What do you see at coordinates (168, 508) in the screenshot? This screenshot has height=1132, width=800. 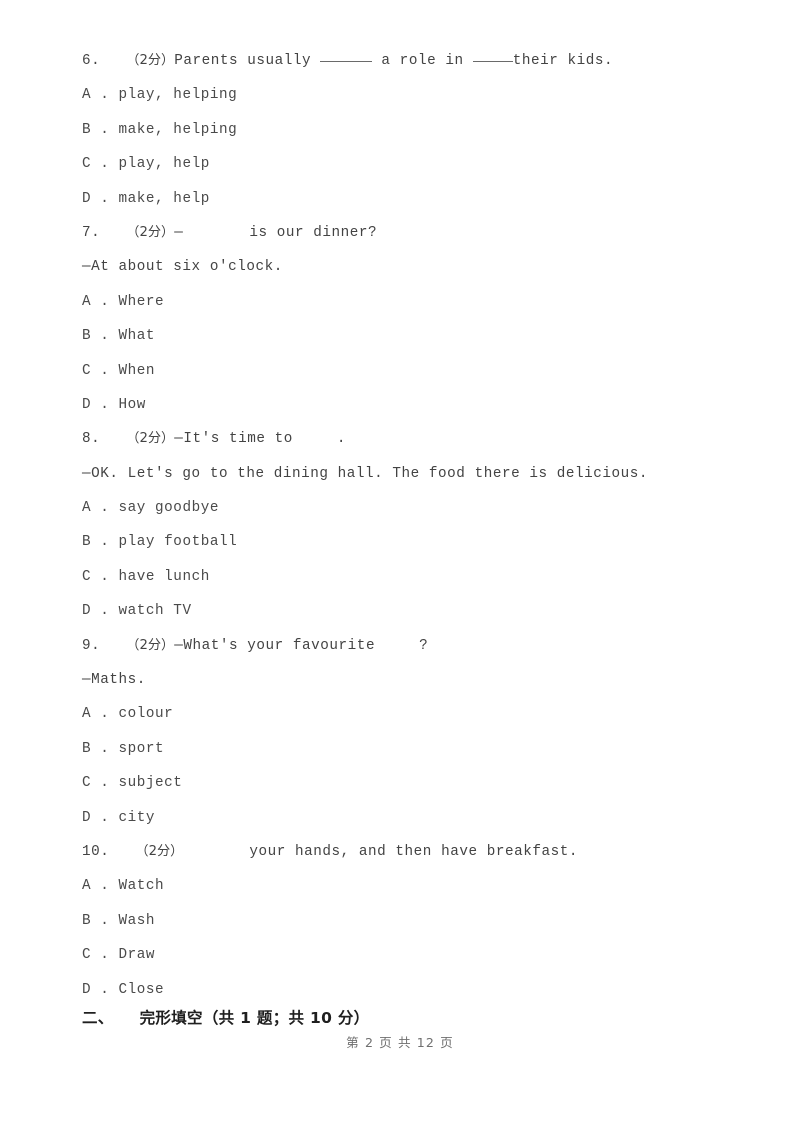 I see `option-text: say goodbye` at bounding box center [168, 508].